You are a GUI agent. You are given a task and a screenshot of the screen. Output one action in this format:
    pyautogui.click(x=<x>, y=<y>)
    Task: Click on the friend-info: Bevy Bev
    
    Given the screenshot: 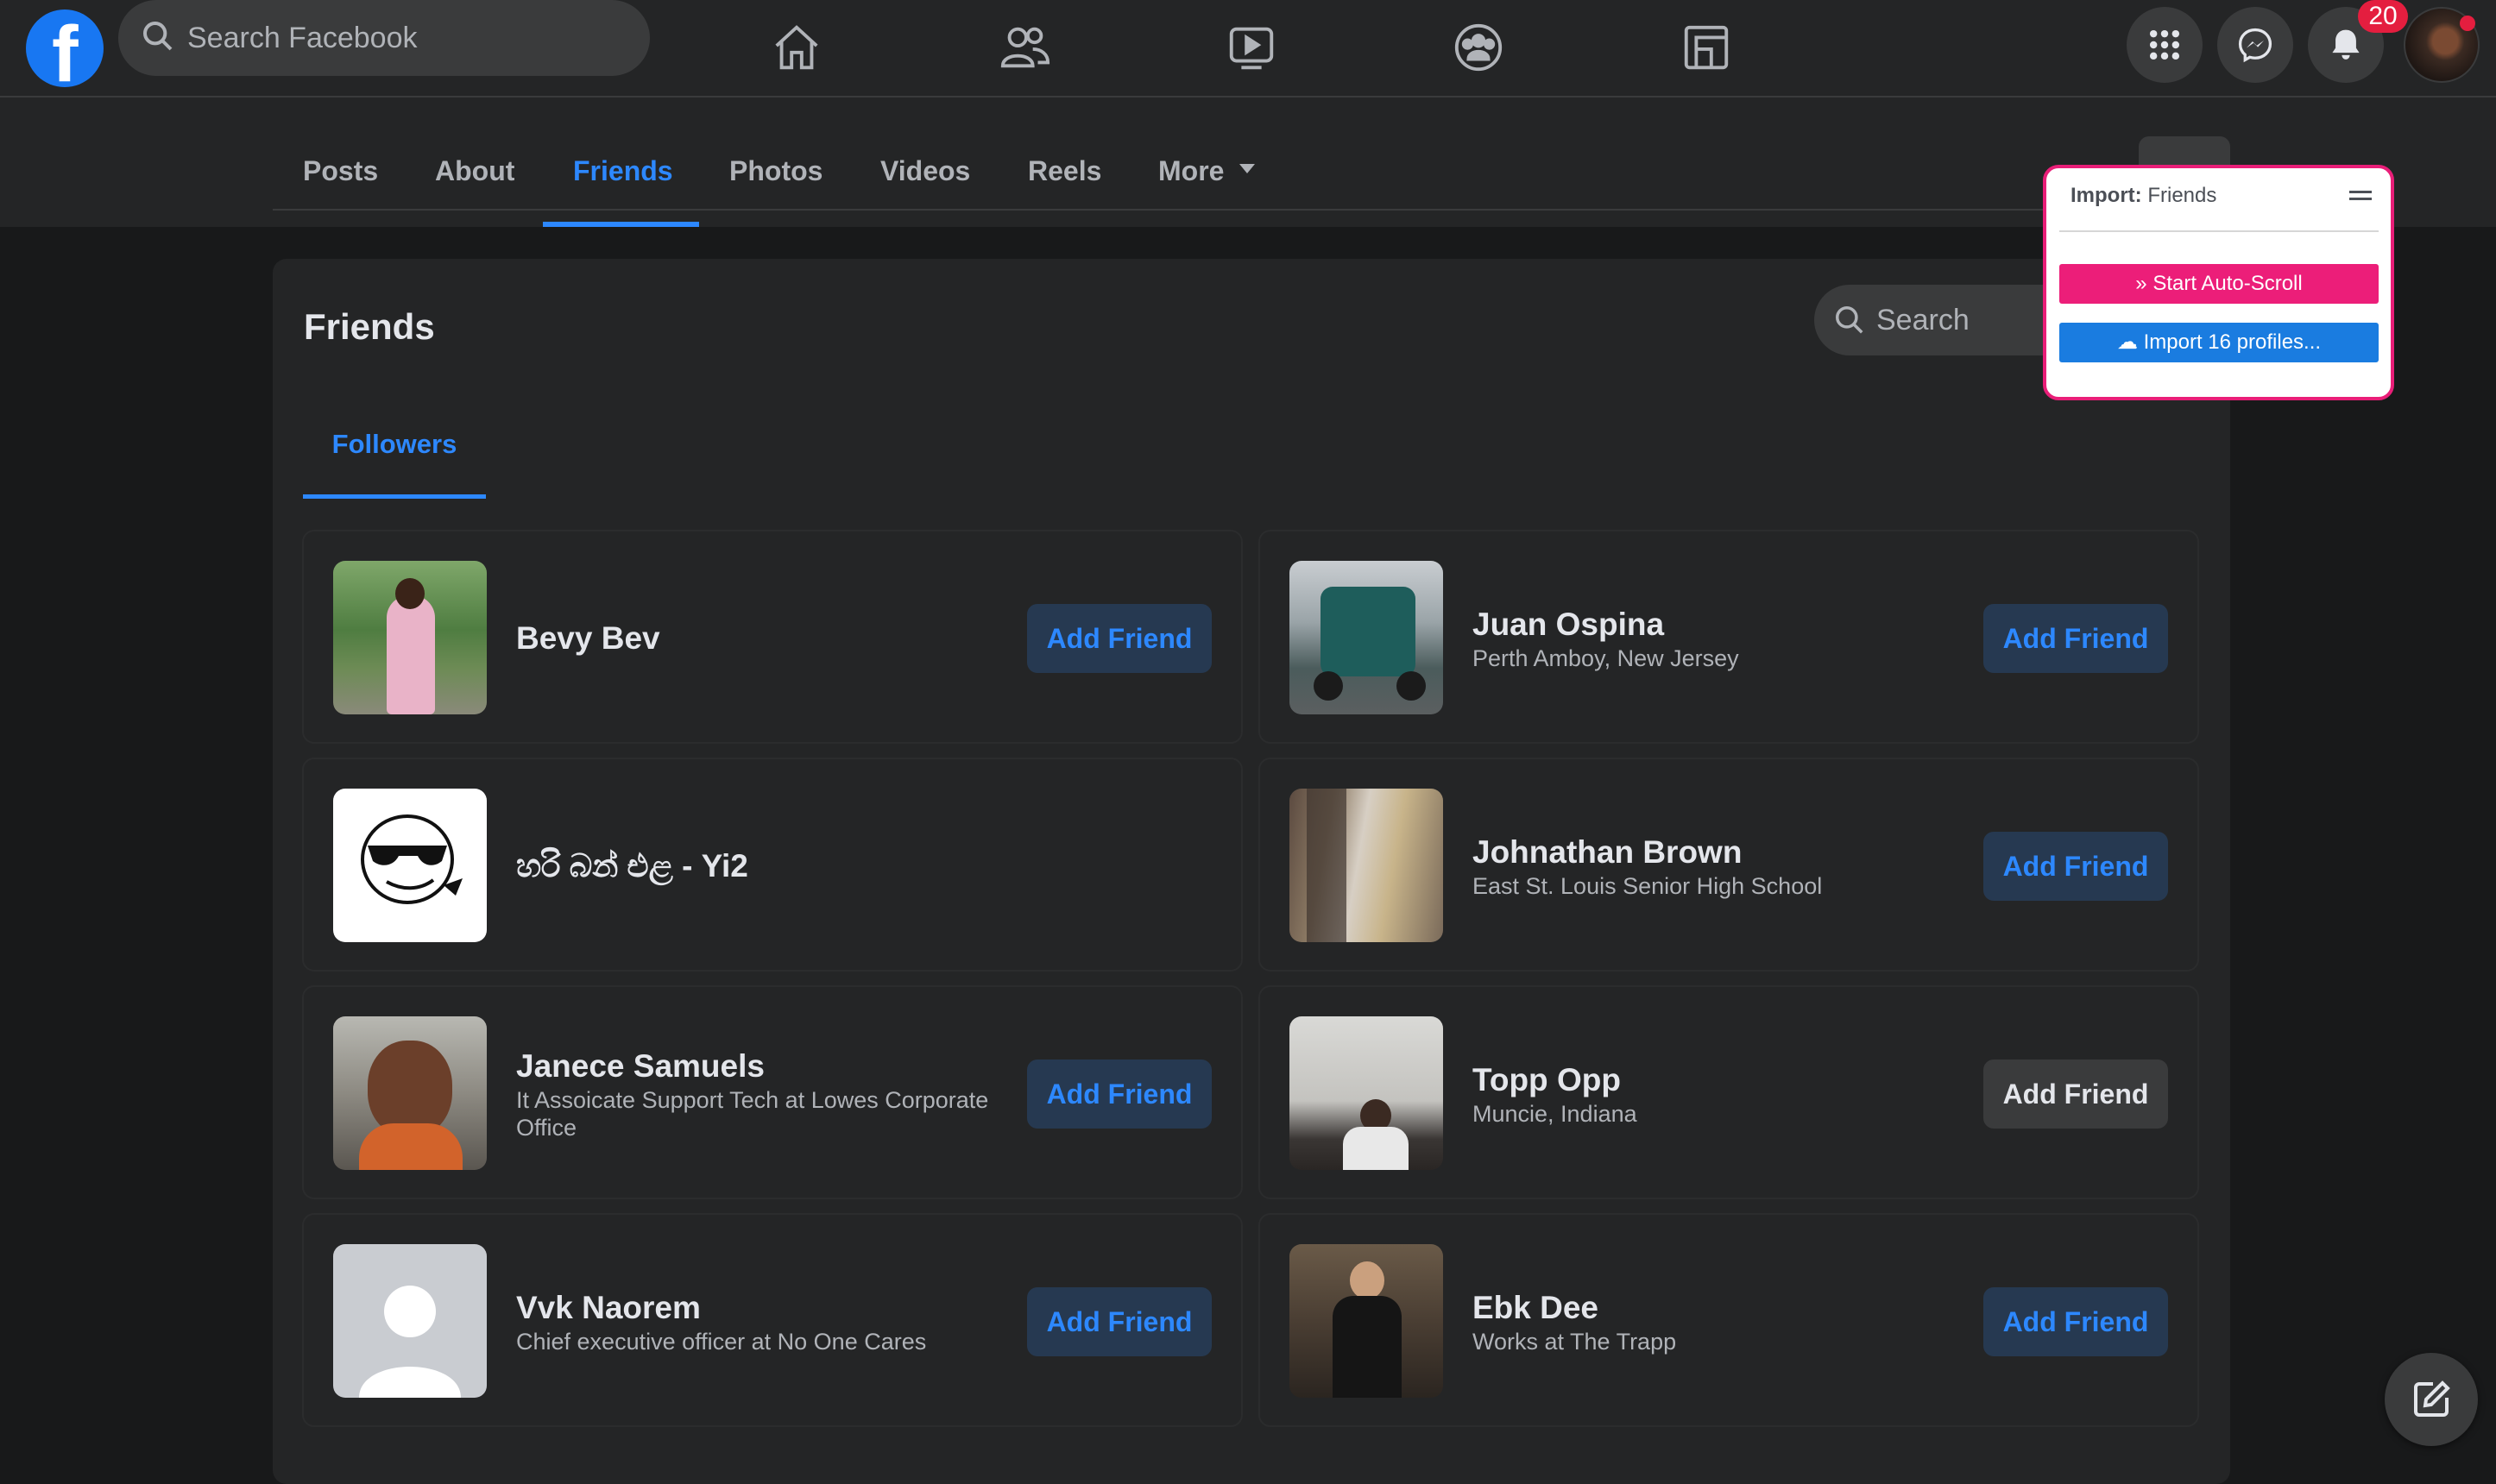 What is the action you would take?
    pyautogui.click(x=767, y=638)
    